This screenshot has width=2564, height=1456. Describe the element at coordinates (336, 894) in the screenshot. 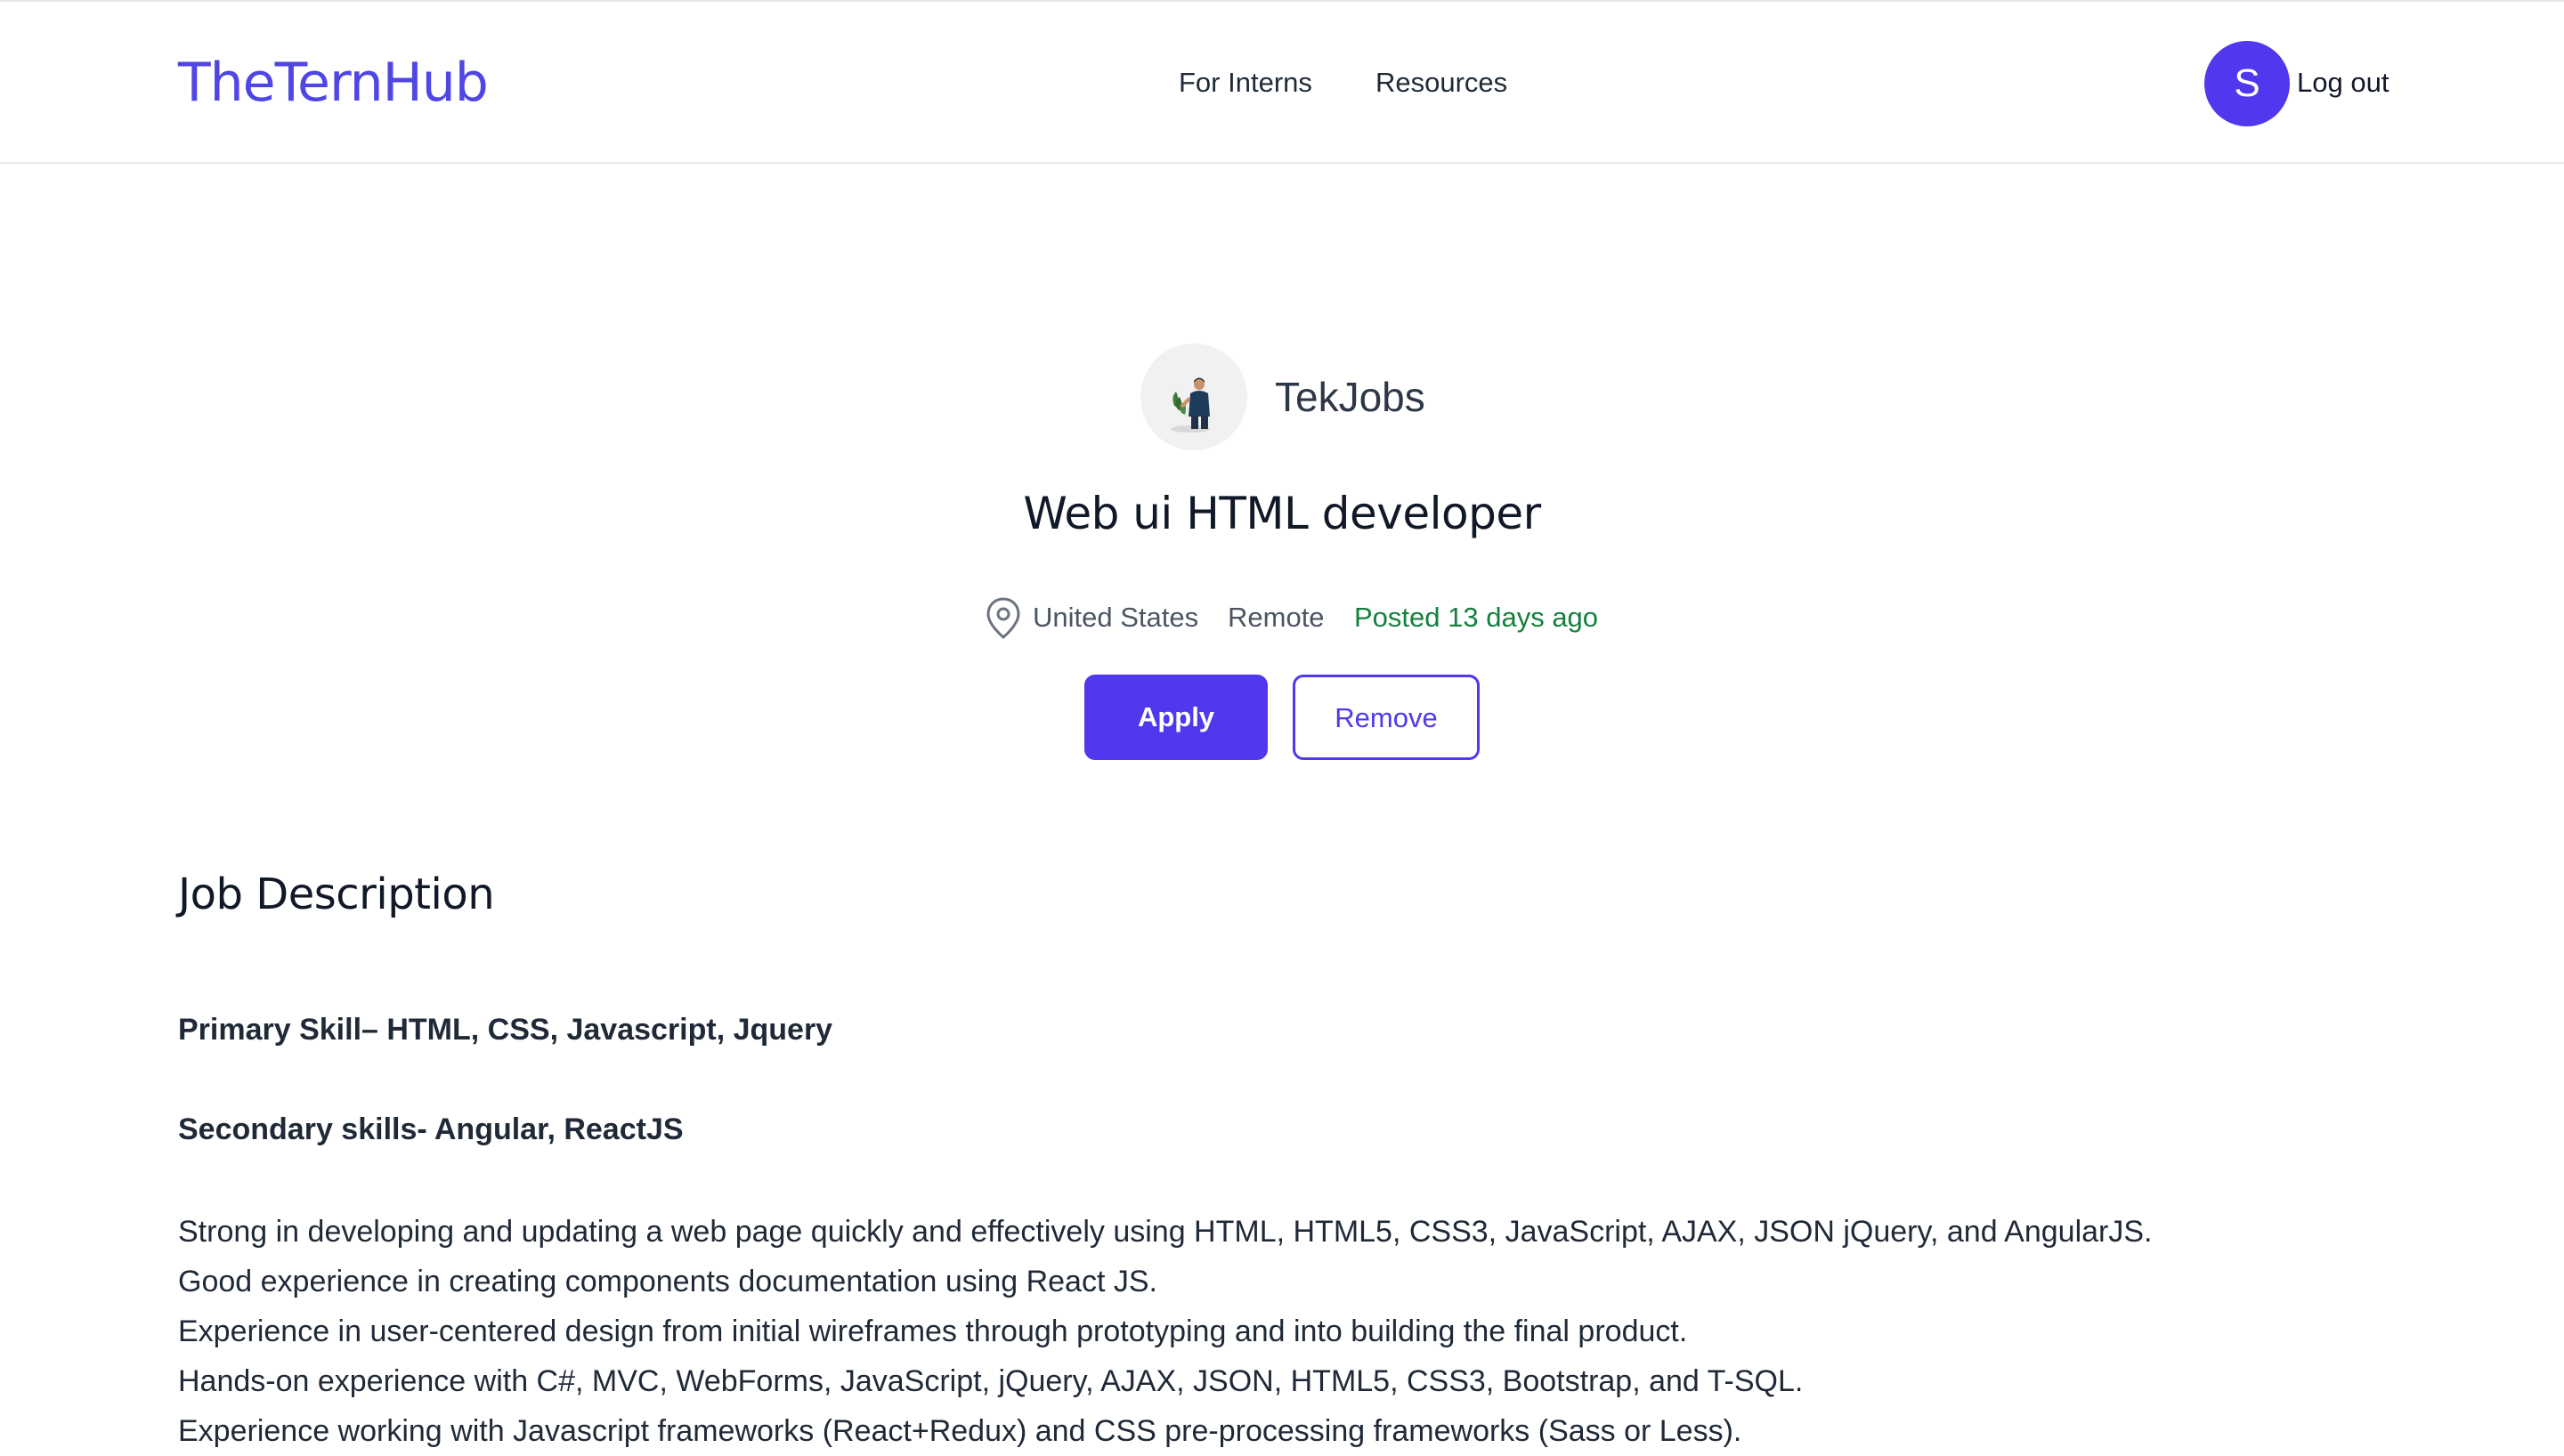

I see `job-description-heading: Job Description` at that location.